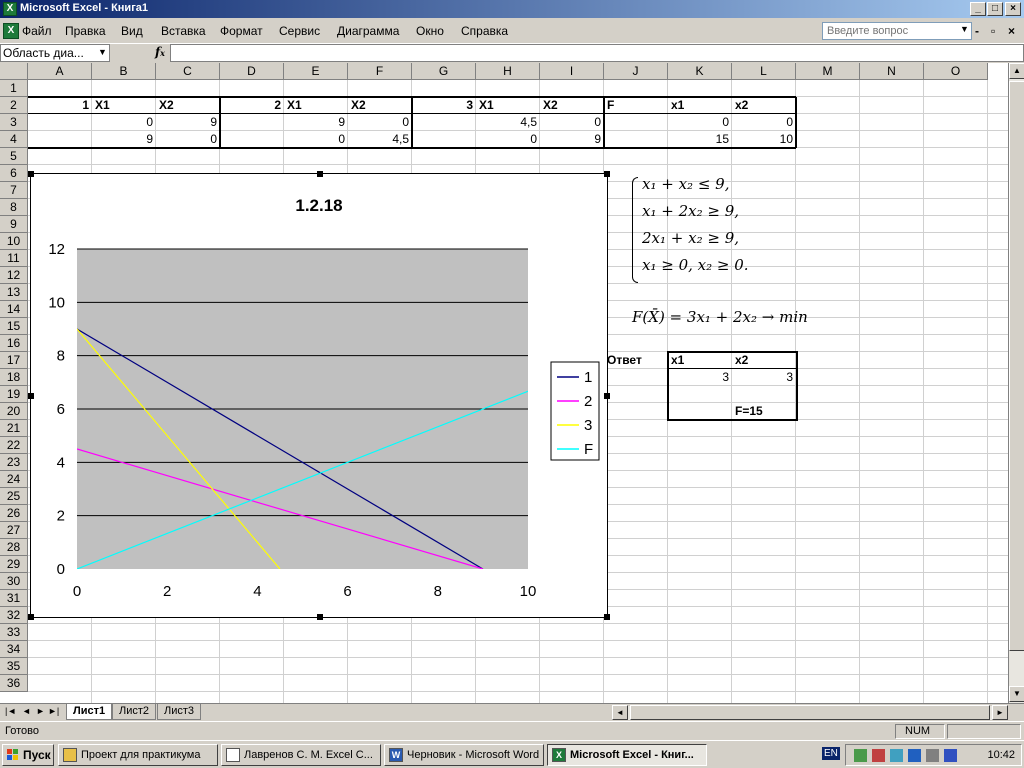  I want to click on formula-input, so click(597, 53).